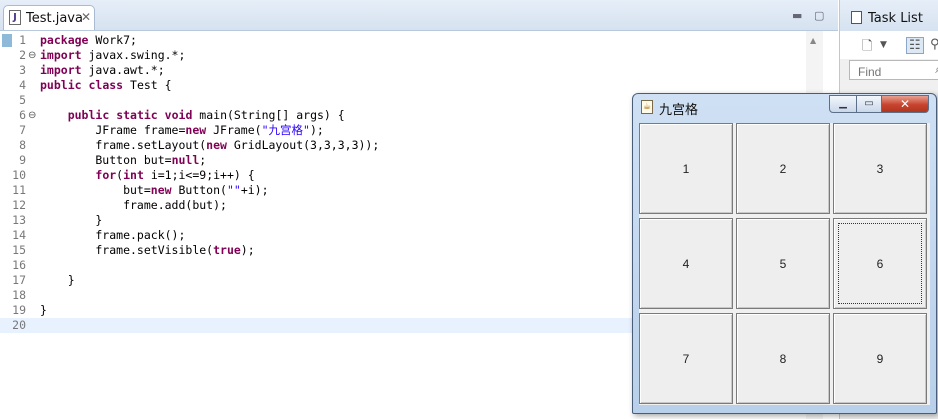  I want to click on close-icon: ✕, so click(86, 17).